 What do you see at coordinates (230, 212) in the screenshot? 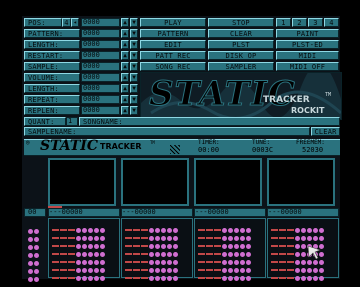
I see `track-3-current-cell: ---00000` at bounding box center [230, 212].